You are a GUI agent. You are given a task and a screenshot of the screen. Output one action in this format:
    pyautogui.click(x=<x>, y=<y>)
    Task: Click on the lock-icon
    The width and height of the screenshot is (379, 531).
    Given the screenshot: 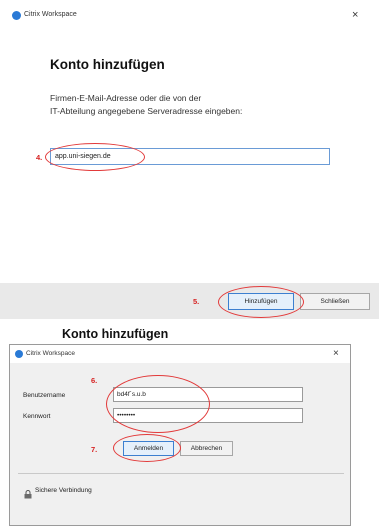 What is the action you would take?
    pyautogui.click(x=28, y=492)
    